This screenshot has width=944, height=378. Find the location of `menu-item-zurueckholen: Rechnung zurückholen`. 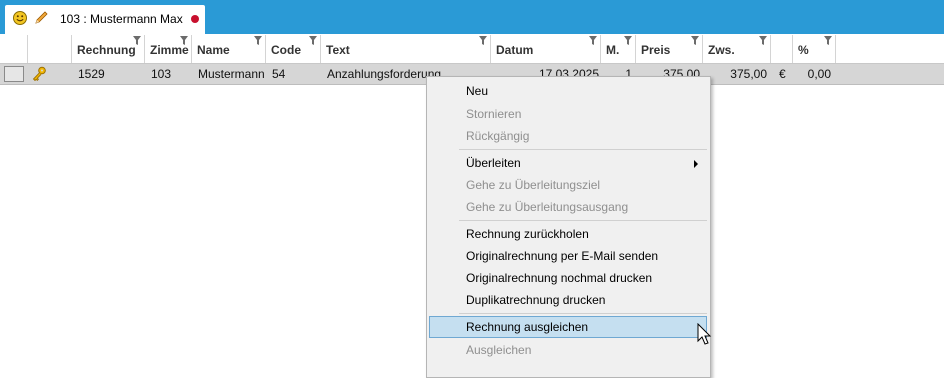

menu-item-zurueckholen: Rechnung zurückholen is located at coordinates (568, 234).